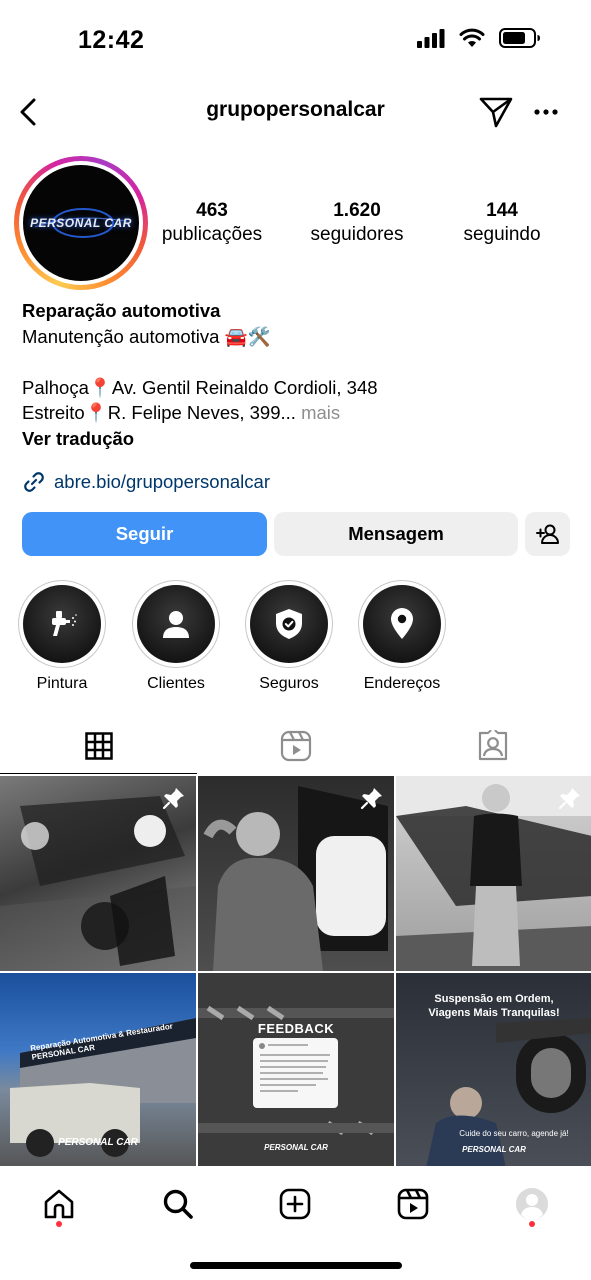 Image resolution: width=591 pixels, height=1280 pixels. I want to click on paper-plane-icon, so click(496, 112).